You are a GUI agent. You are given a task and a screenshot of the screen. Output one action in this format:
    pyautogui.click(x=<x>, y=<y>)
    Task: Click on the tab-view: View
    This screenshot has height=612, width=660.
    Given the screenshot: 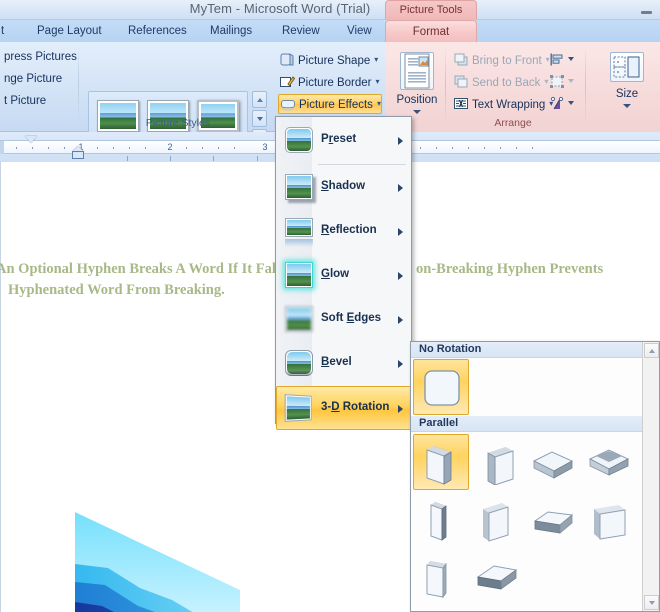 What is the action you would take?
    pyautogui.click(x=359, y=31)
    